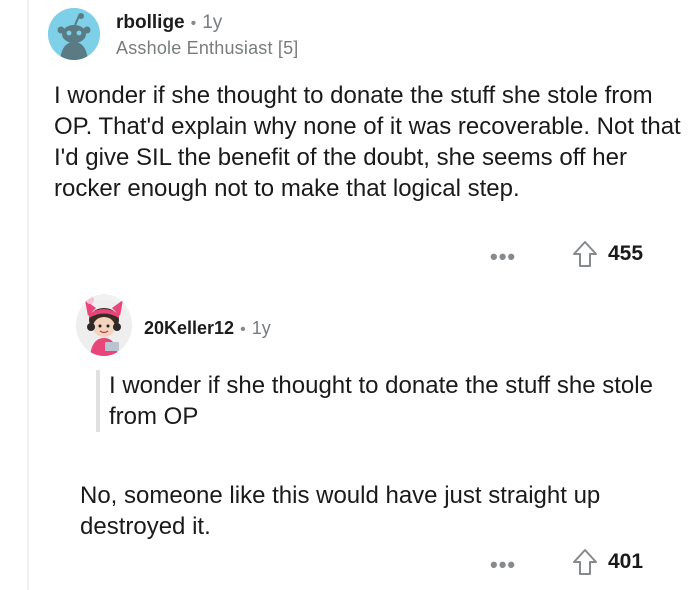  Describe the element at coordinates (212, 22) in the screenshot. I see `comment-age: 1y` at that location.